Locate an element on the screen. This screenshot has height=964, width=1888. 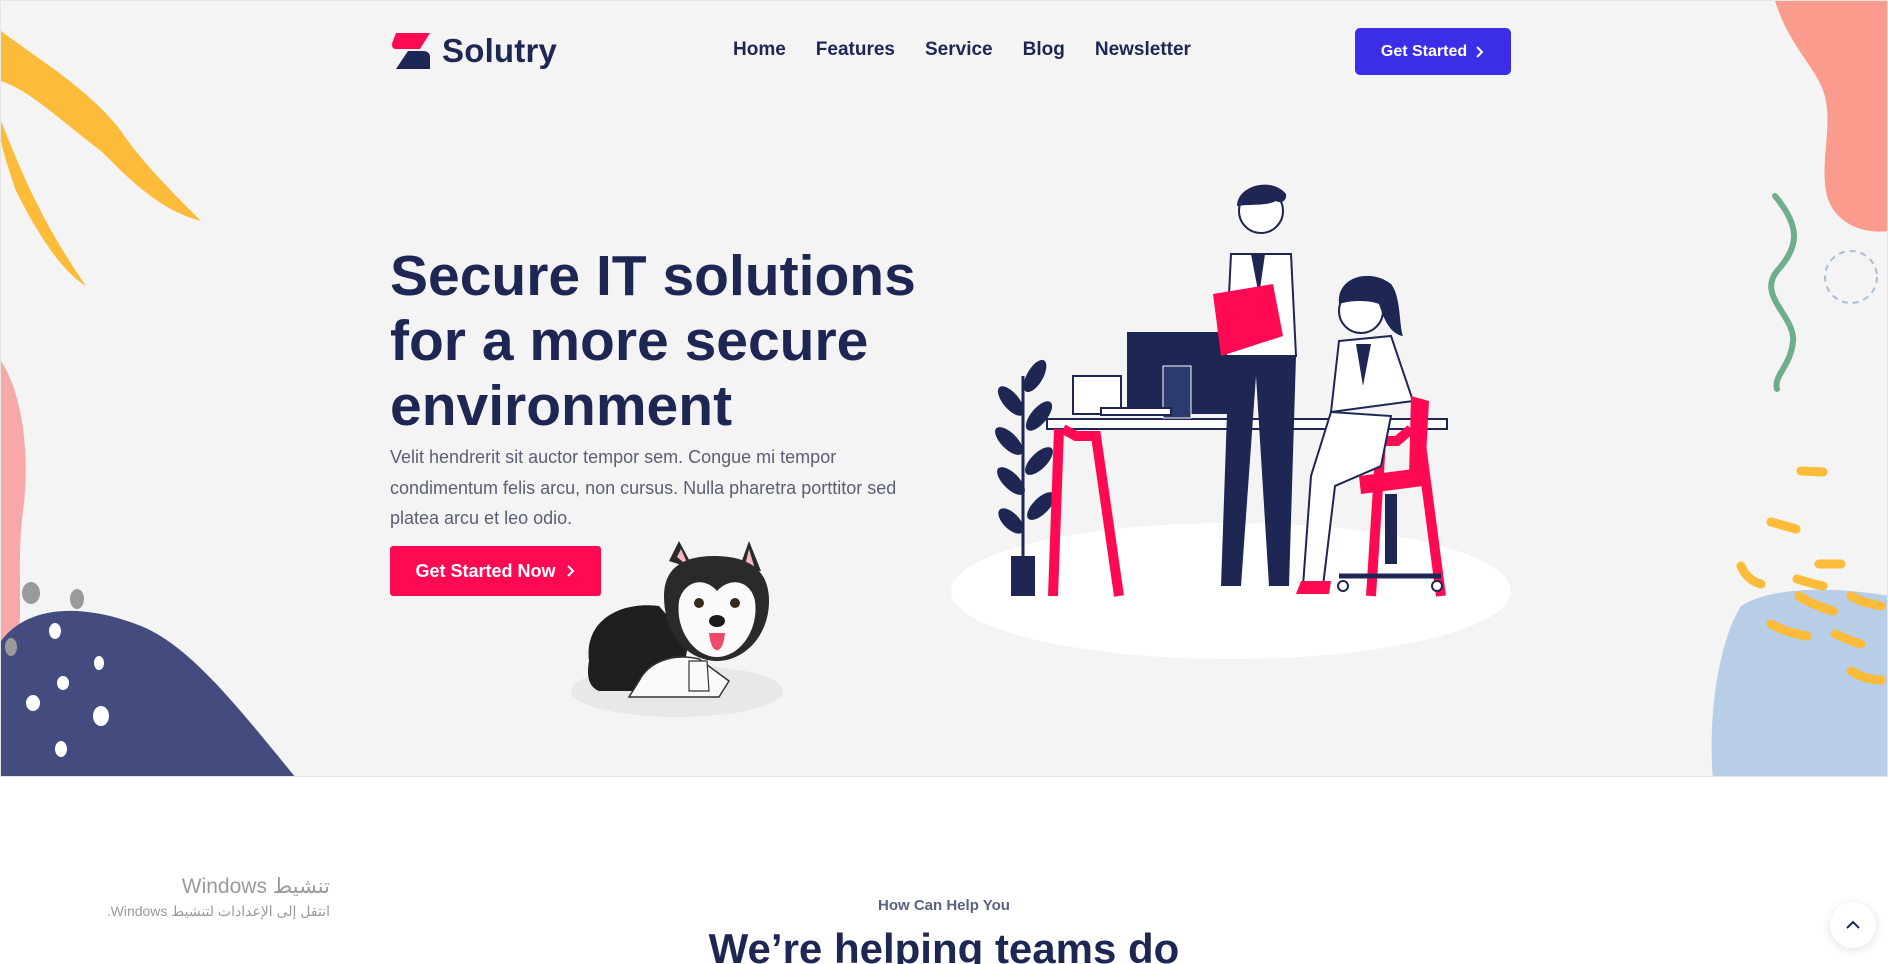
nav-item-service: Service is located at coordinates (959, 50).